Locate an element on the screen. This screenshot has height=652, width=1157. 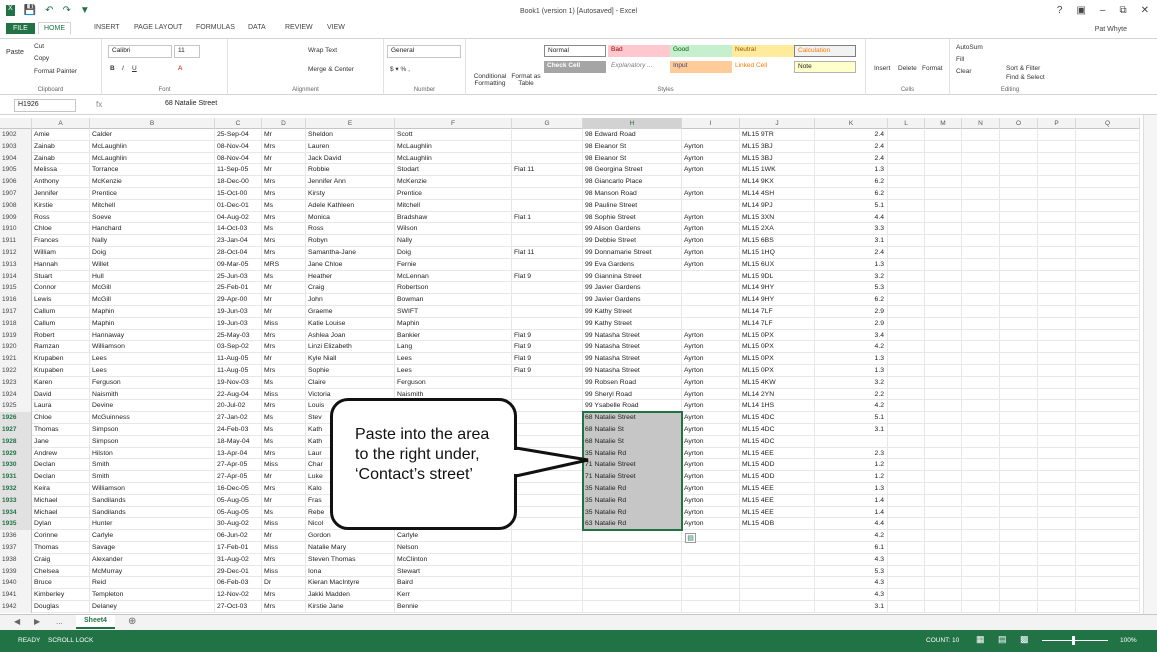
cell-e: Sophie is located at coordinates (350, 371).